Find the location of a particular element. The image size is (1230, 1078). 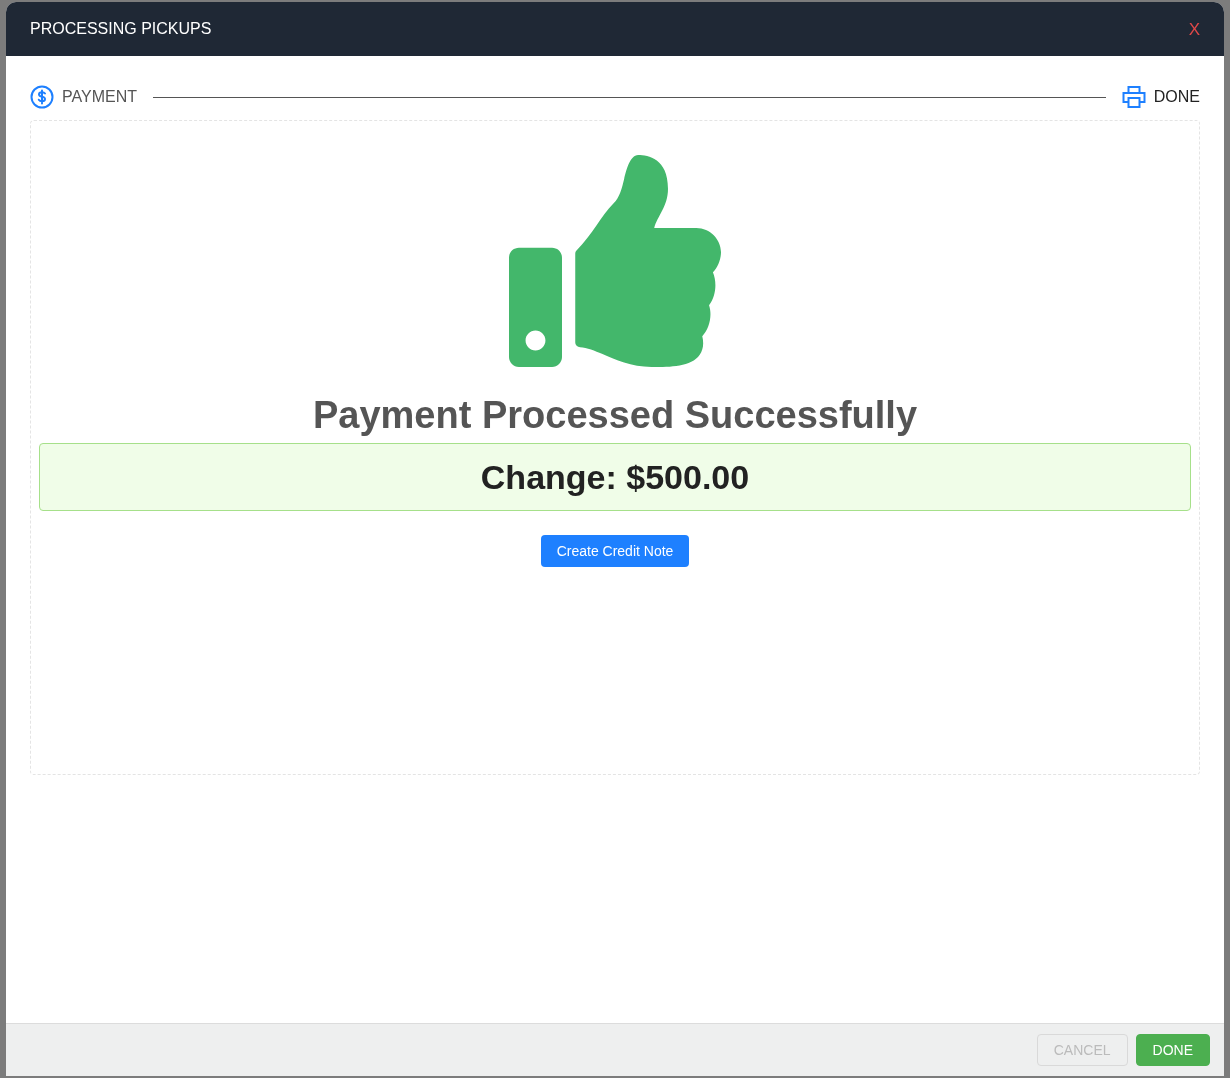

done-button: DONE is located at coordinates (1172, 1050).